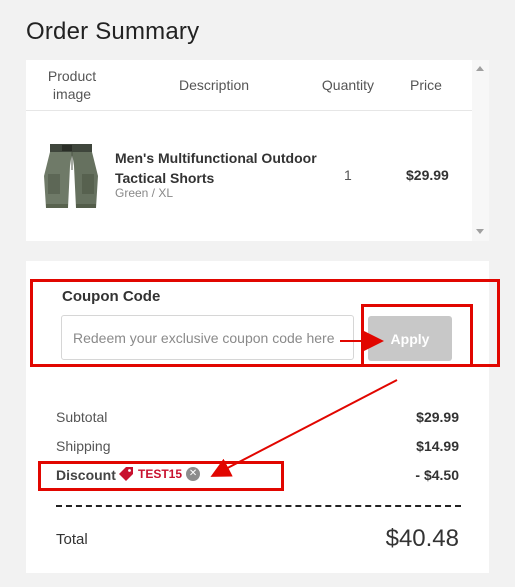  I want to click on cart-table-header: Product image Description Quantity Price, so click(249, 85).